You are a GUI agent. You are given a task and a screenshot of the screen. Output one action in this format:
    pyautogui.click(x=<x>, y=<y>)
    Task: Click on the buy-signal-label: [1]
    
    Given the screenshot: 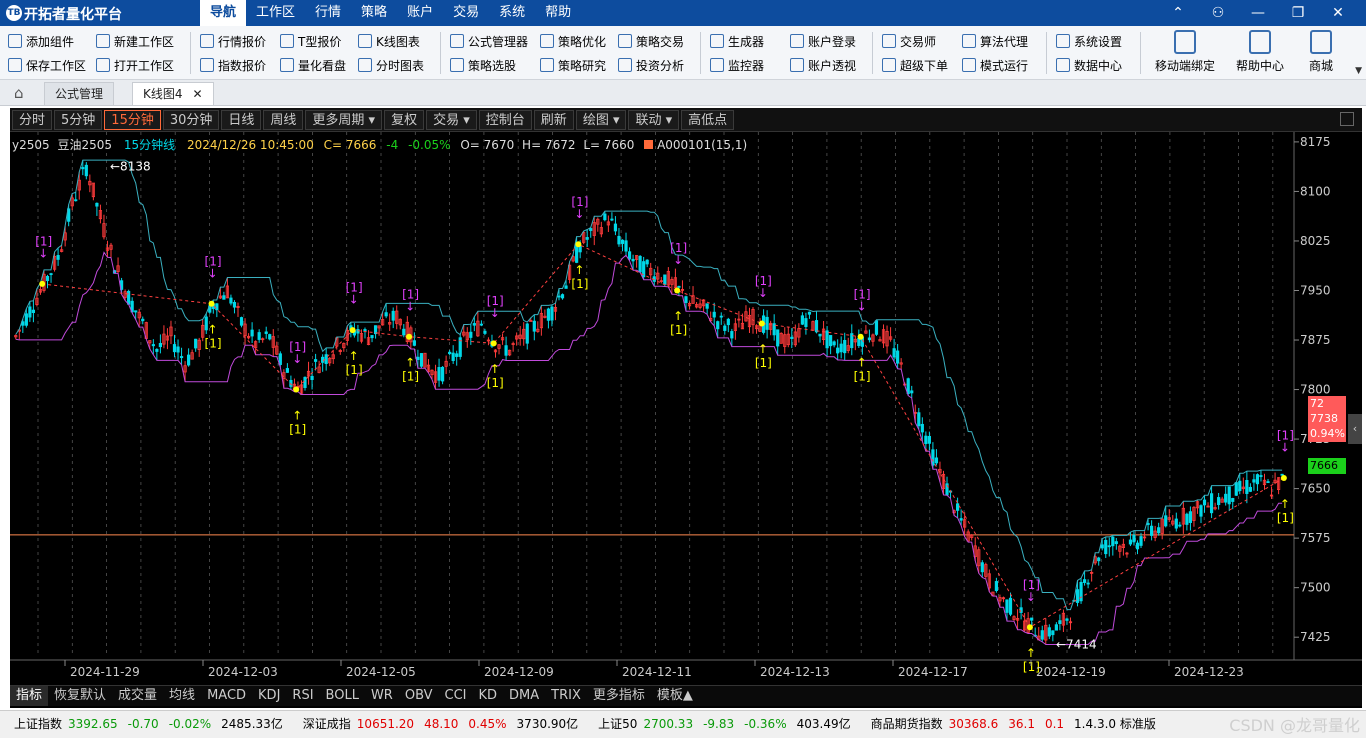 What is the action you would take?
    pyautogui.click(x=495, y=383)
    